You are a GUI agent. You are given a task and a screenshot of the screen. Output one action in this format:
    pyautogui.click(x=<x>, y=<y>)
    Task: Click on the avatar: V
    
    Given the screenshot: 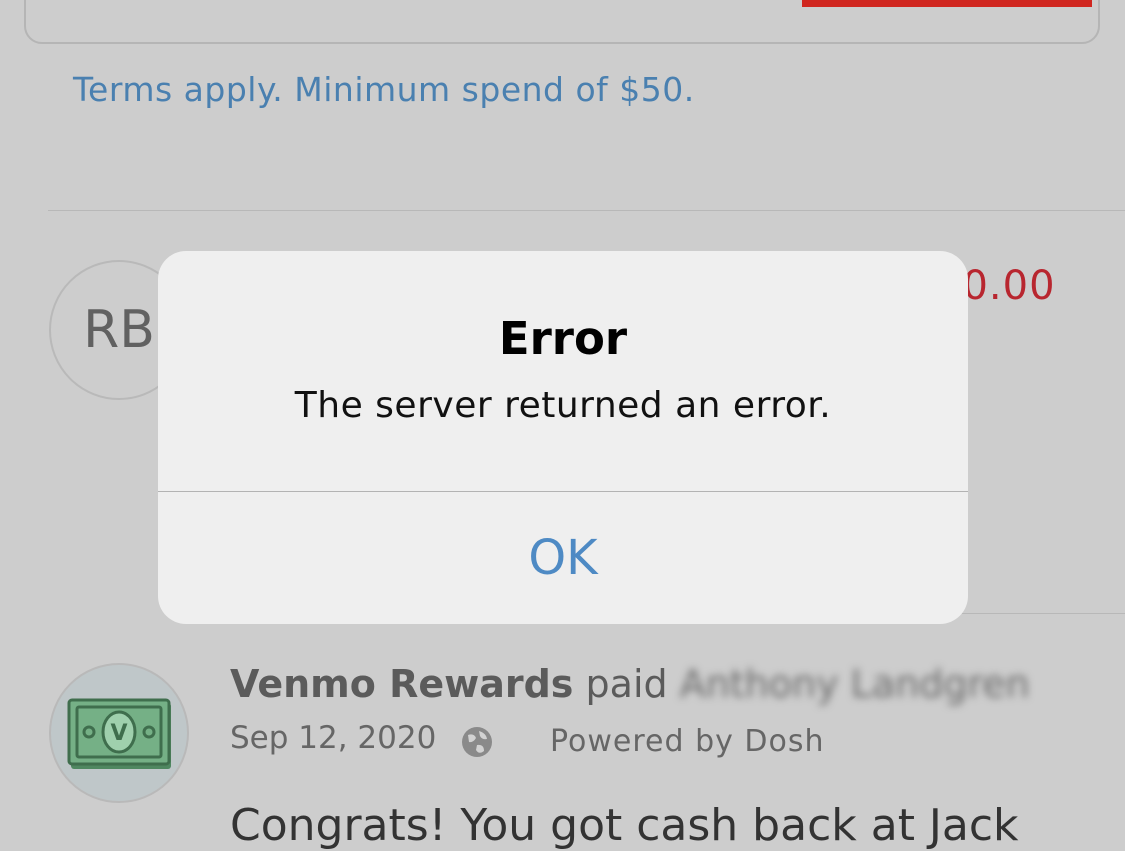 What is the action you would take?
    pyautogui.click(x=119, y=733)
    